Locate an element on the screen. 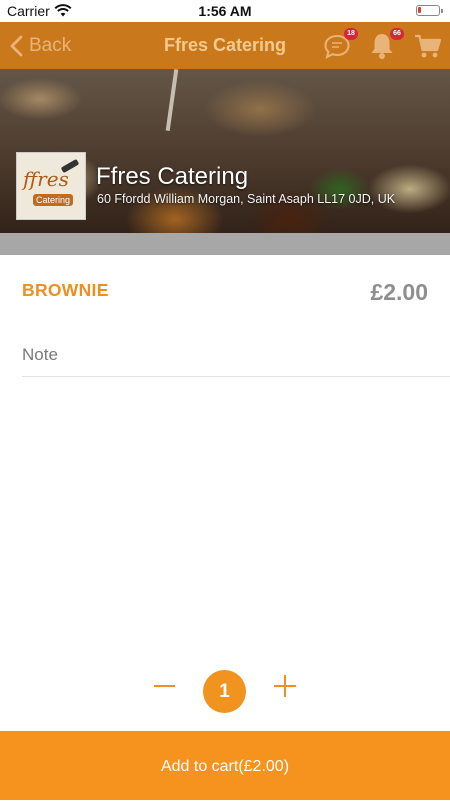  back-button: Back is located at coordinates (40, 46).